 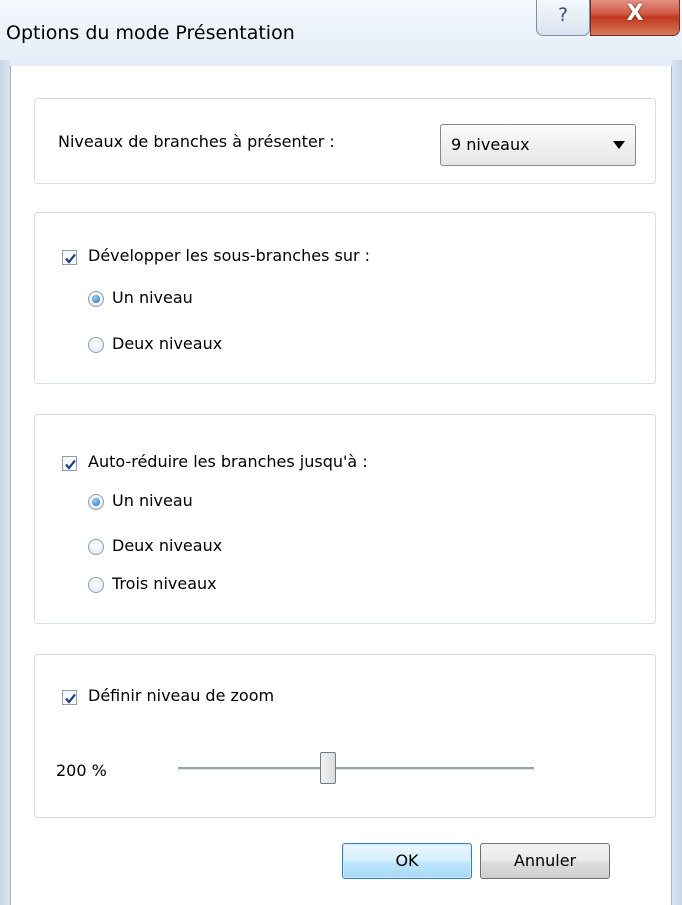 I want to click on collapse-radio-three-levels, so click(x=96, y=585).